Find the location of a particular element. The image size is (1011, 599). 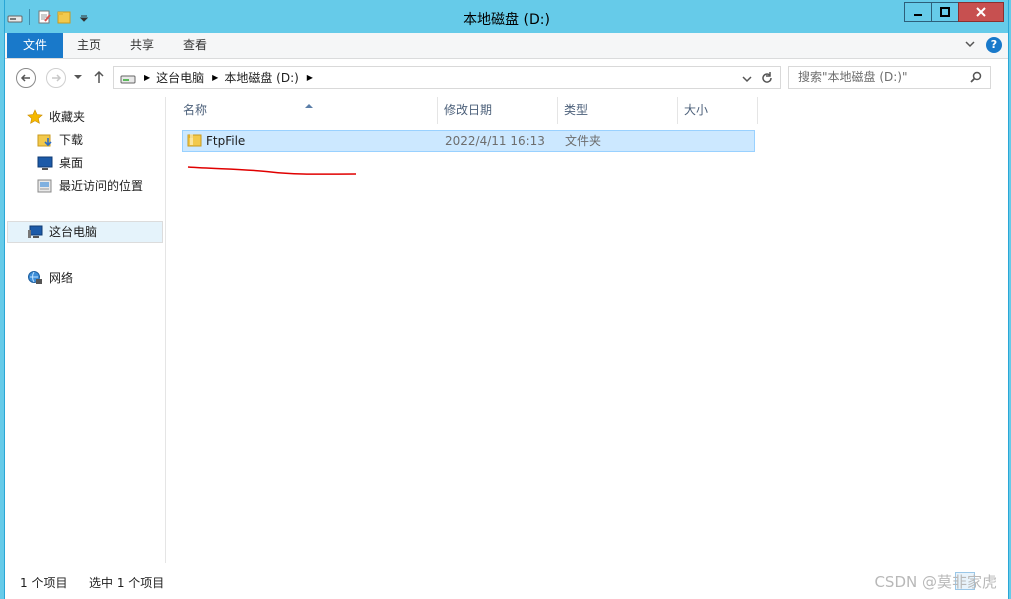

help-icon: ? is located at coordinates (994, 45).